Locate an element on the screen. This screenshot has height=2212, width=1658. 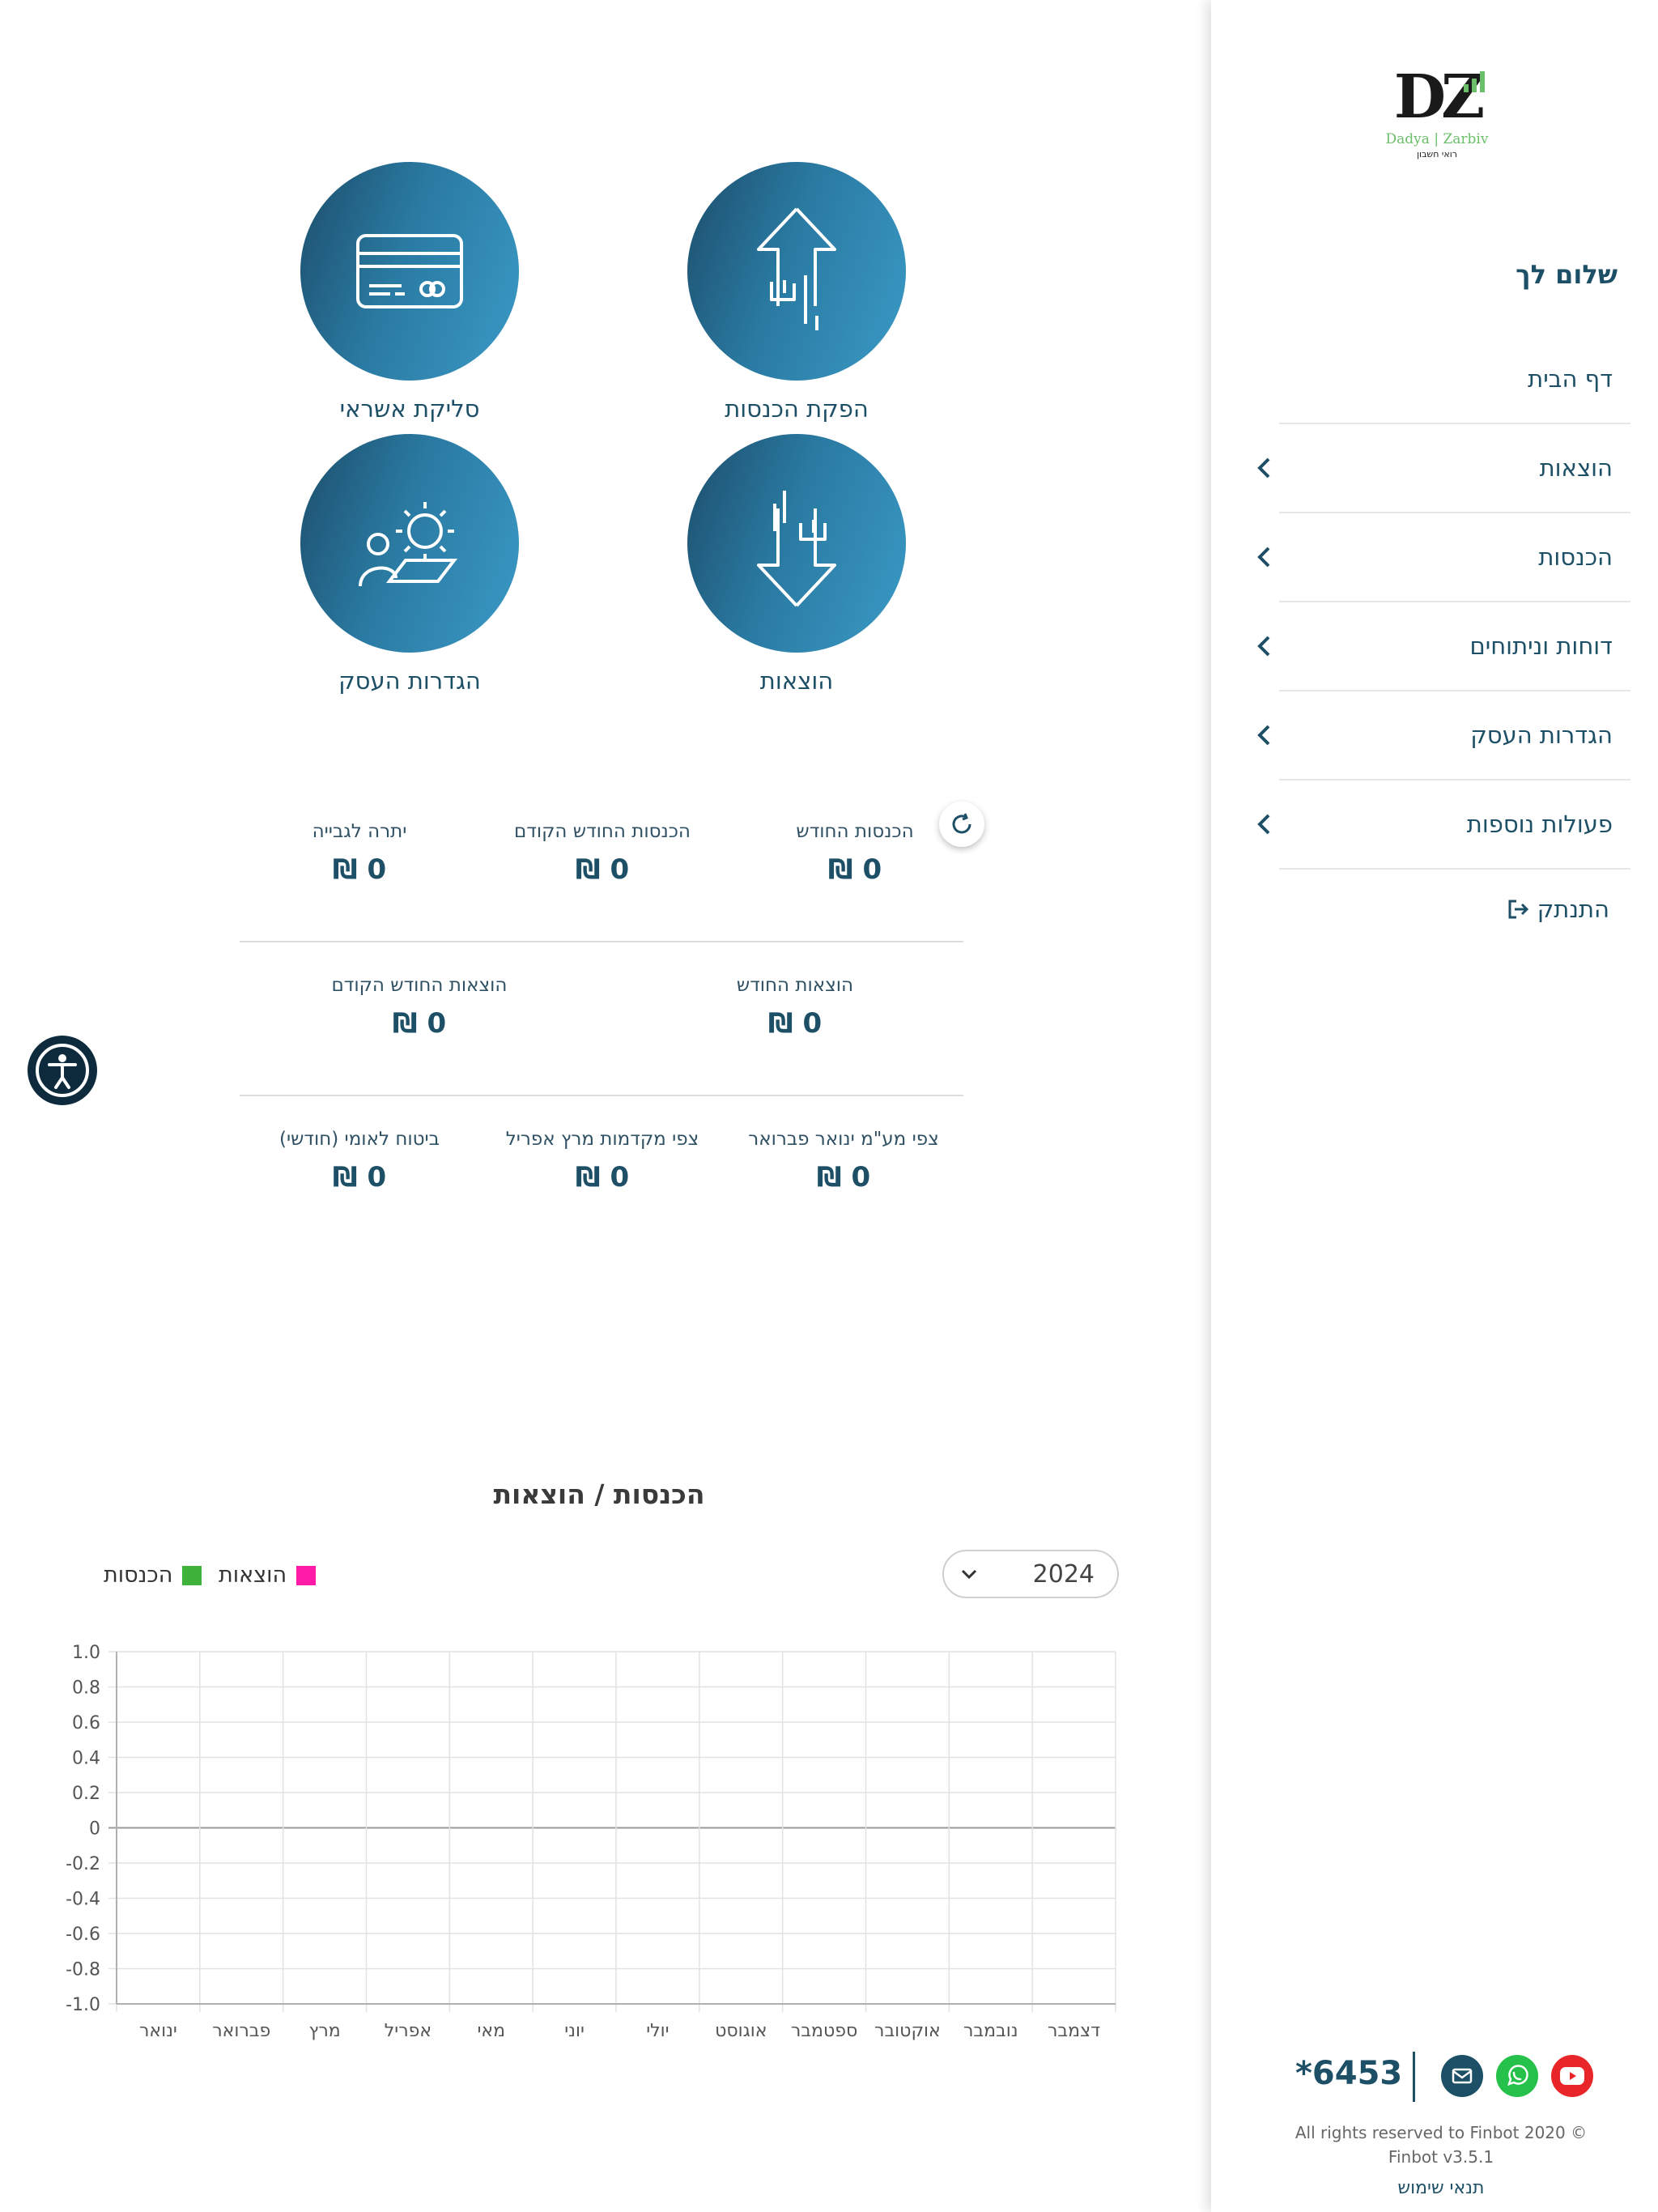
chart-title: הכנסות / הוצאות is located at coordinates (599, 1494).